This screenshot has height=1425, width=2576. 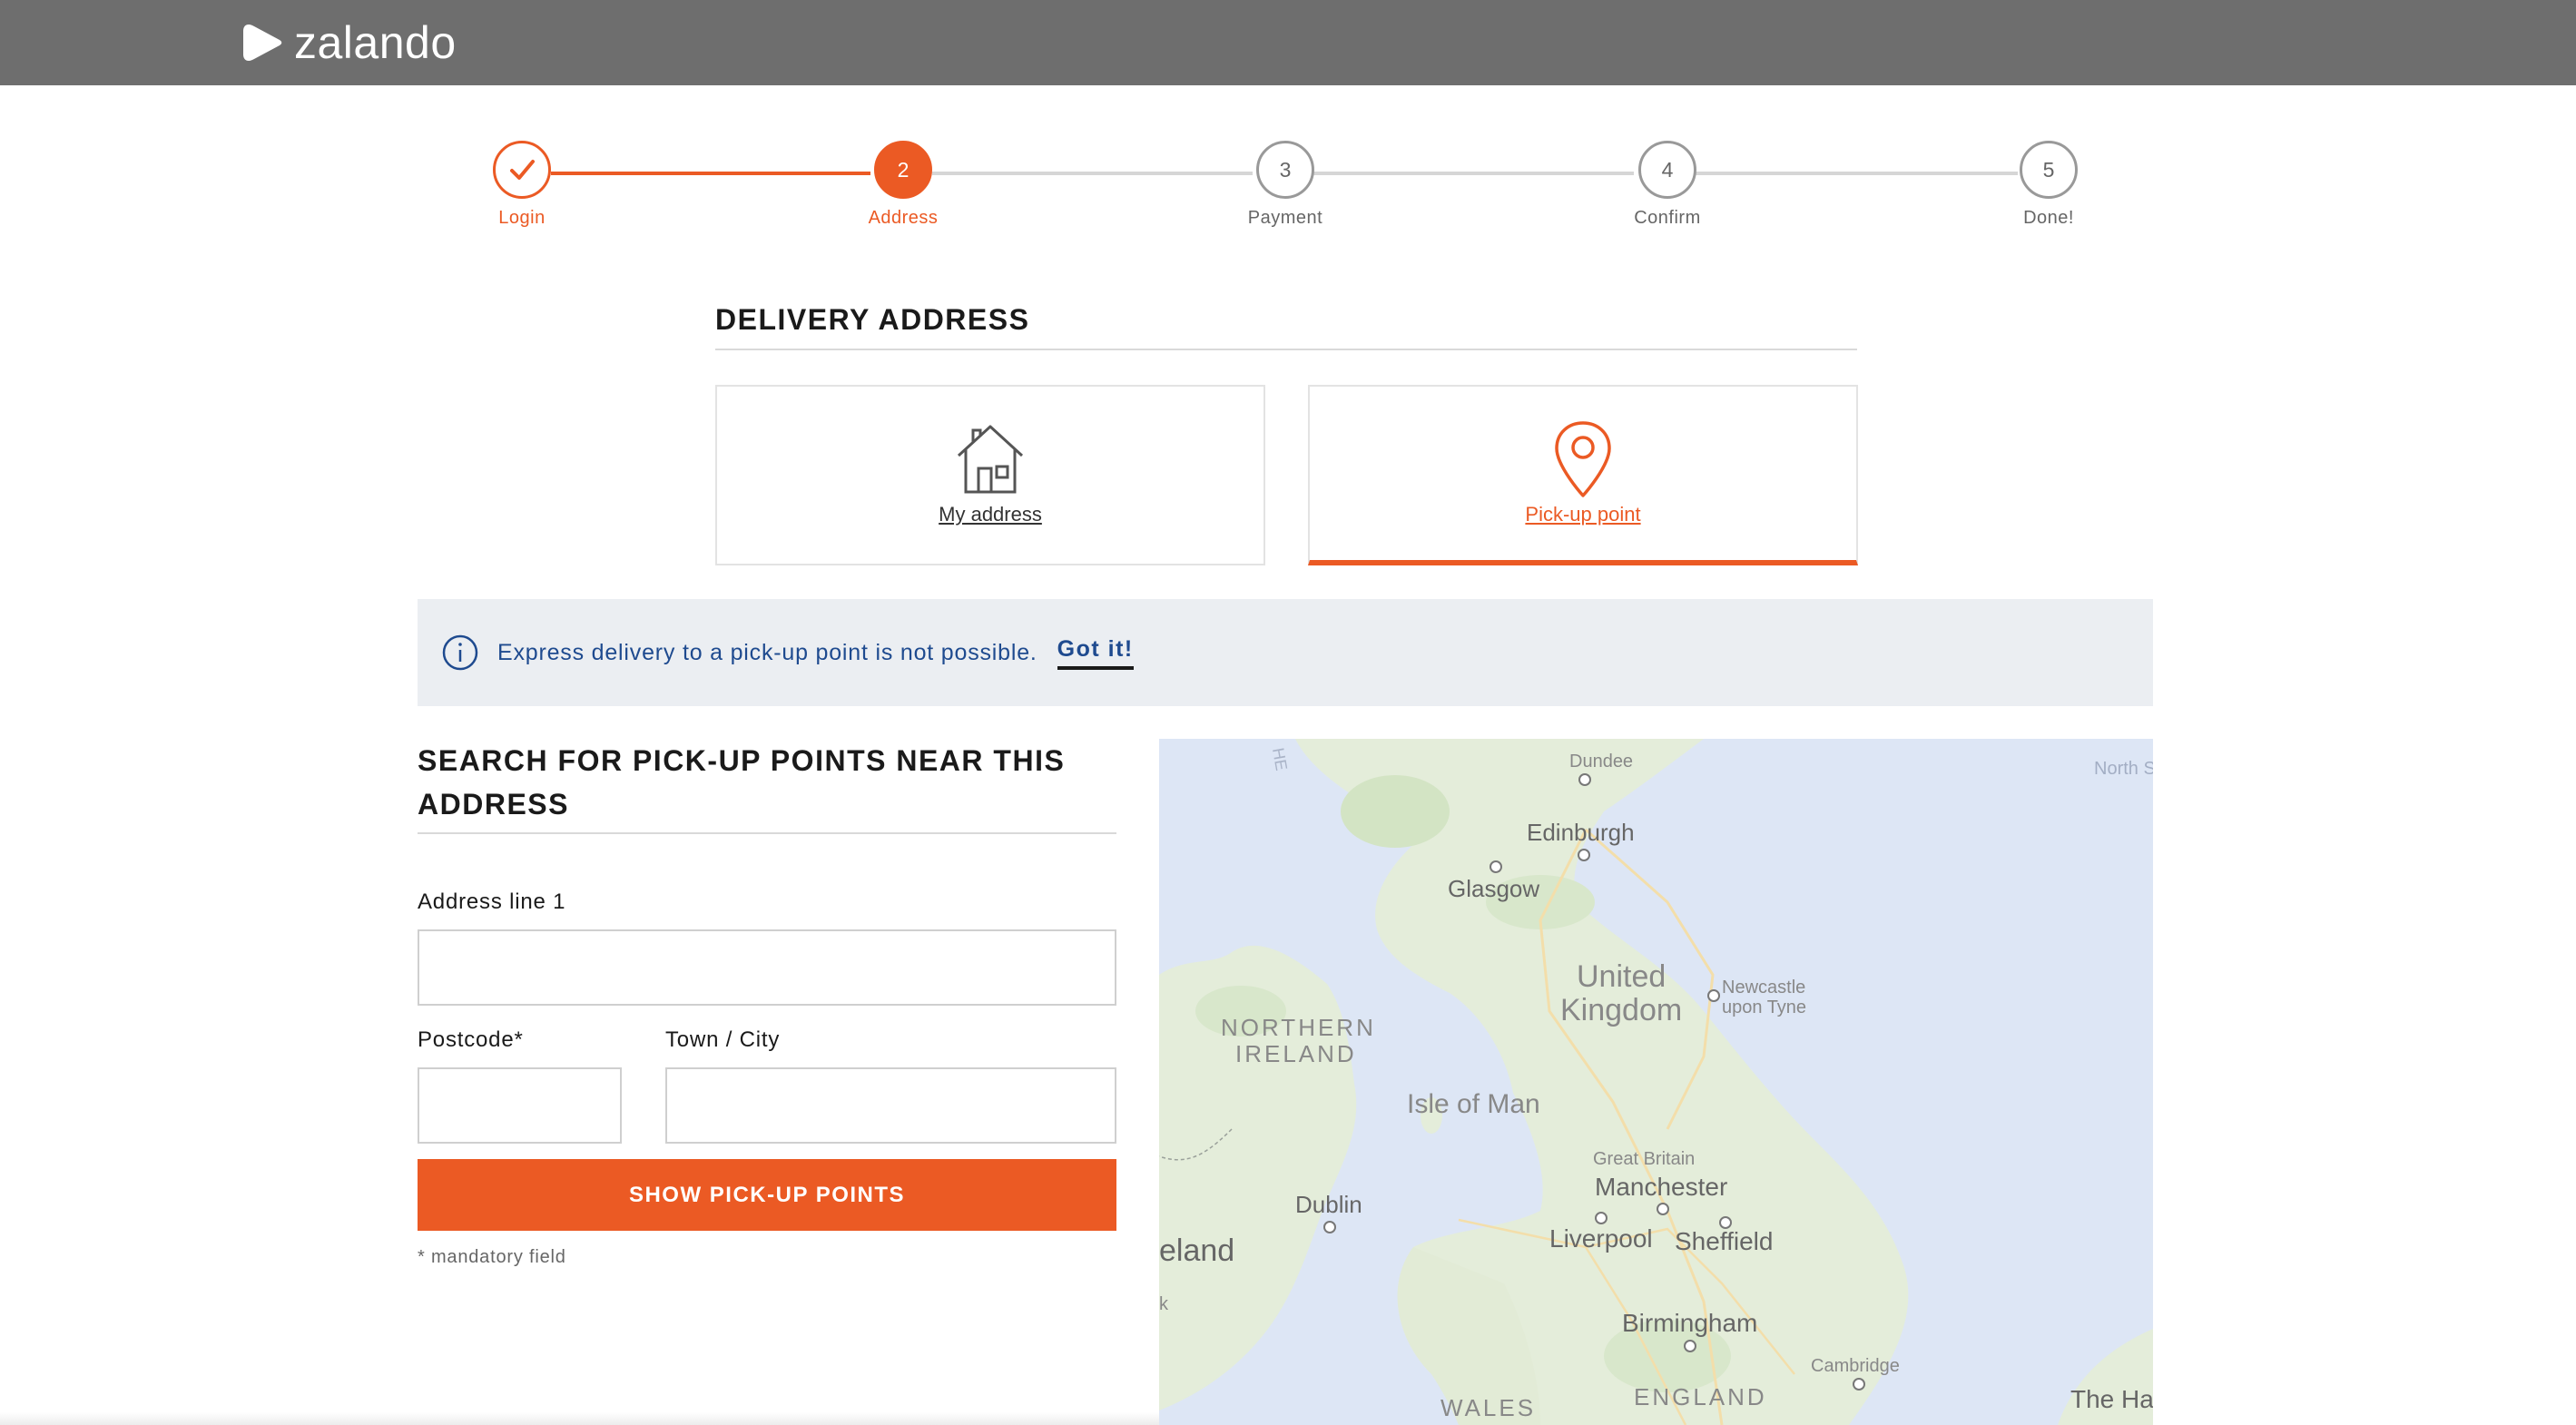 What do you see at coordinates (872, 319) in the screenshot?
I see `delivery-address-title: DELIVERY ADDRESS` at bounding box center [872, 319].